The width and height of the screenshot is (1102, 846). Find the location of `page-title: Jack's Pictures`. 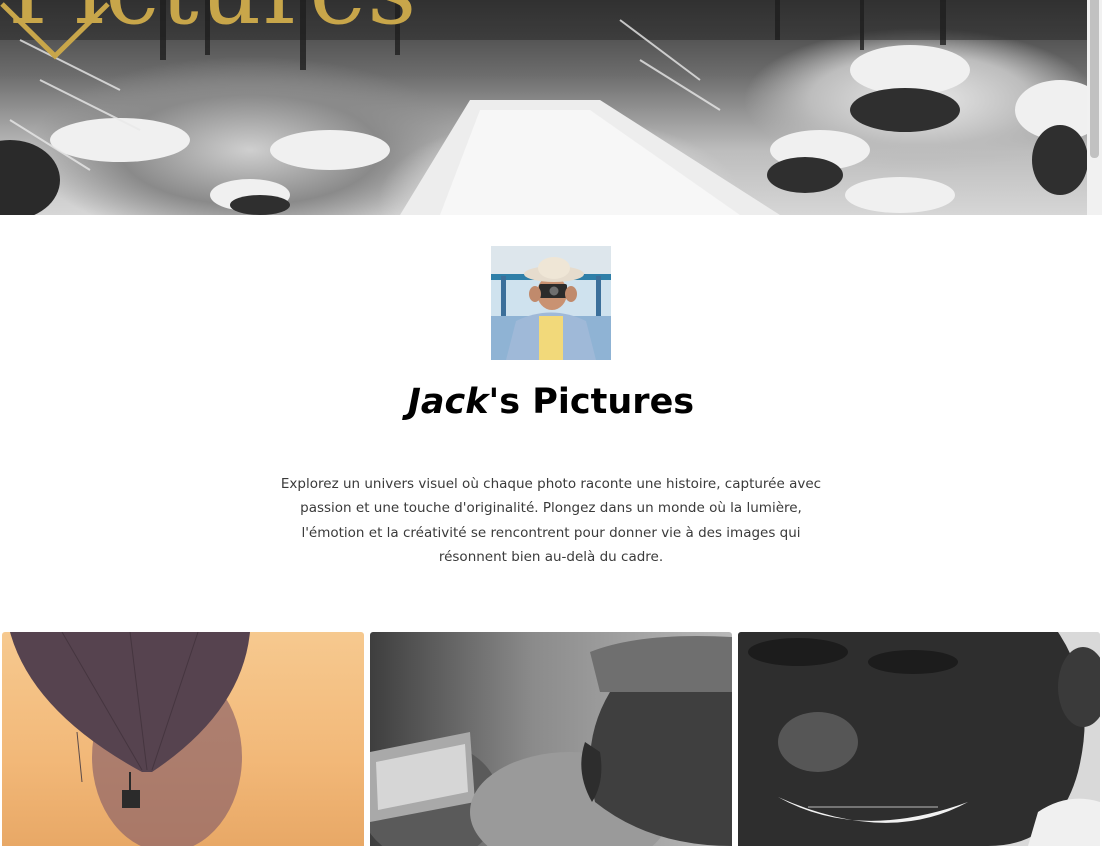

page-title: Jack's Pictures is located at coordinates (551, 402).